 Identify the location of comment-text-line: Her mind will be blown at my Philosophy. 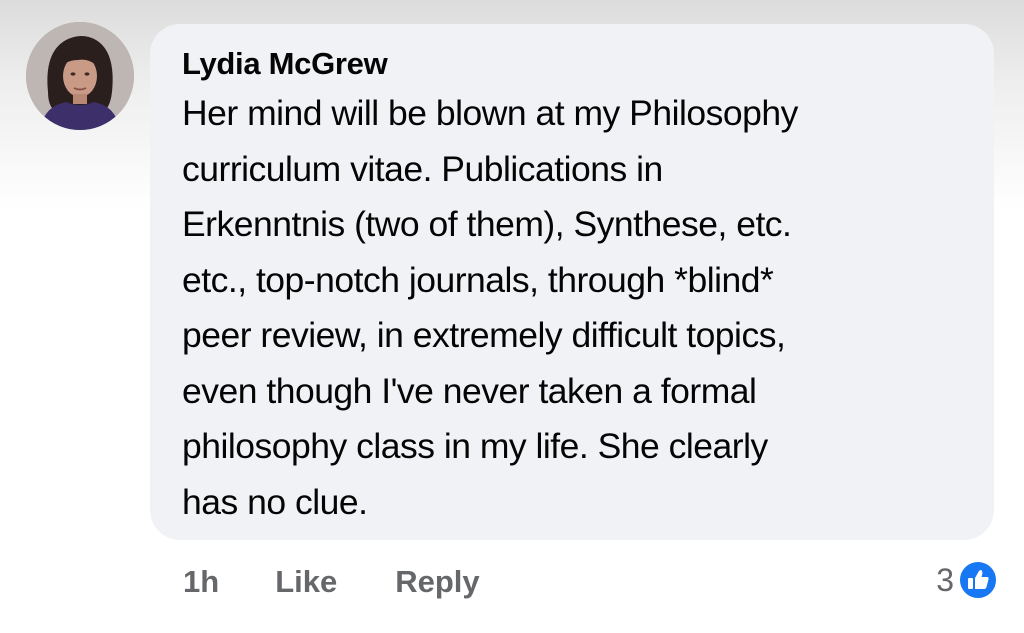
(490, 113).